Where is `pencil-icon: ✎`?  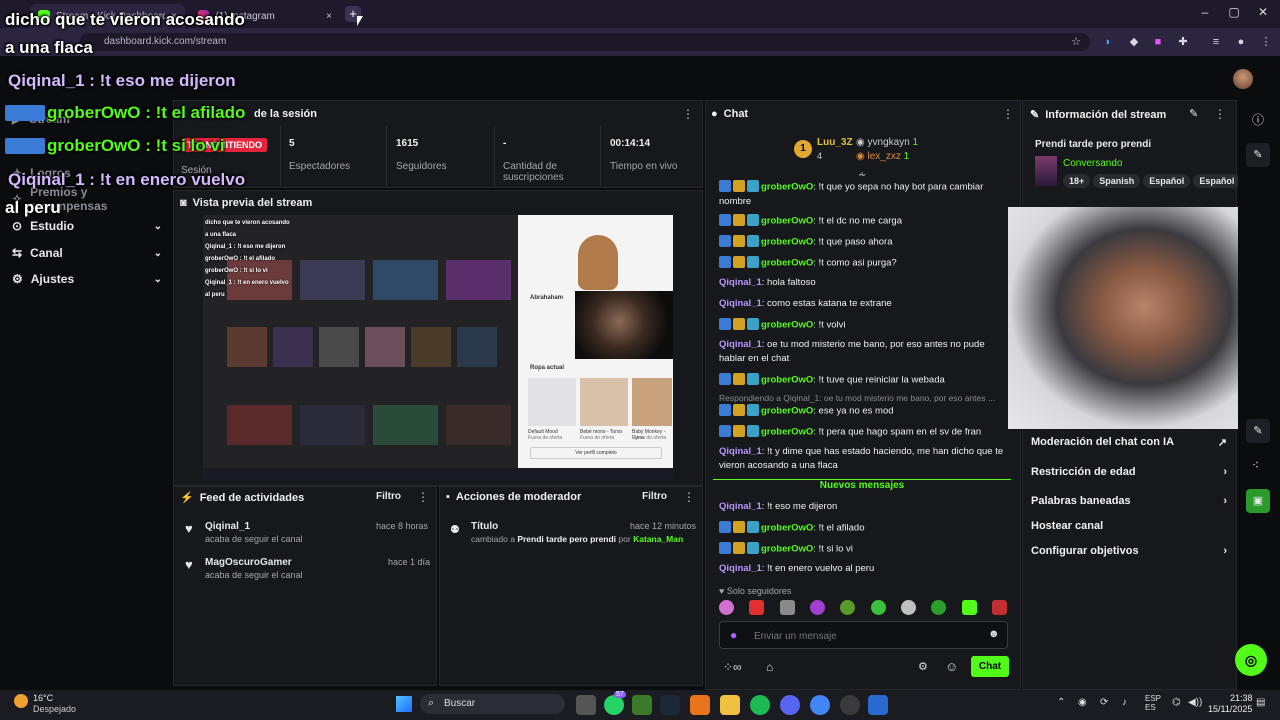
pencil-icon: ✎ is located at coordinates (1258, 431).